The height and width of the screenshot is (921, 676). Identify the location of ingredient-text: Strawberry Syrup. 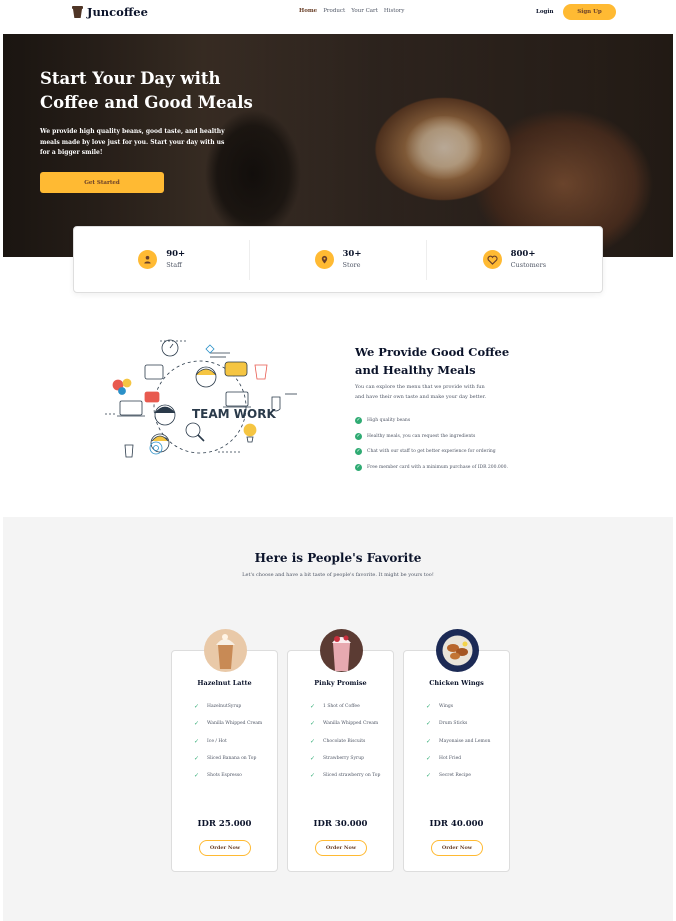
(343, 759).